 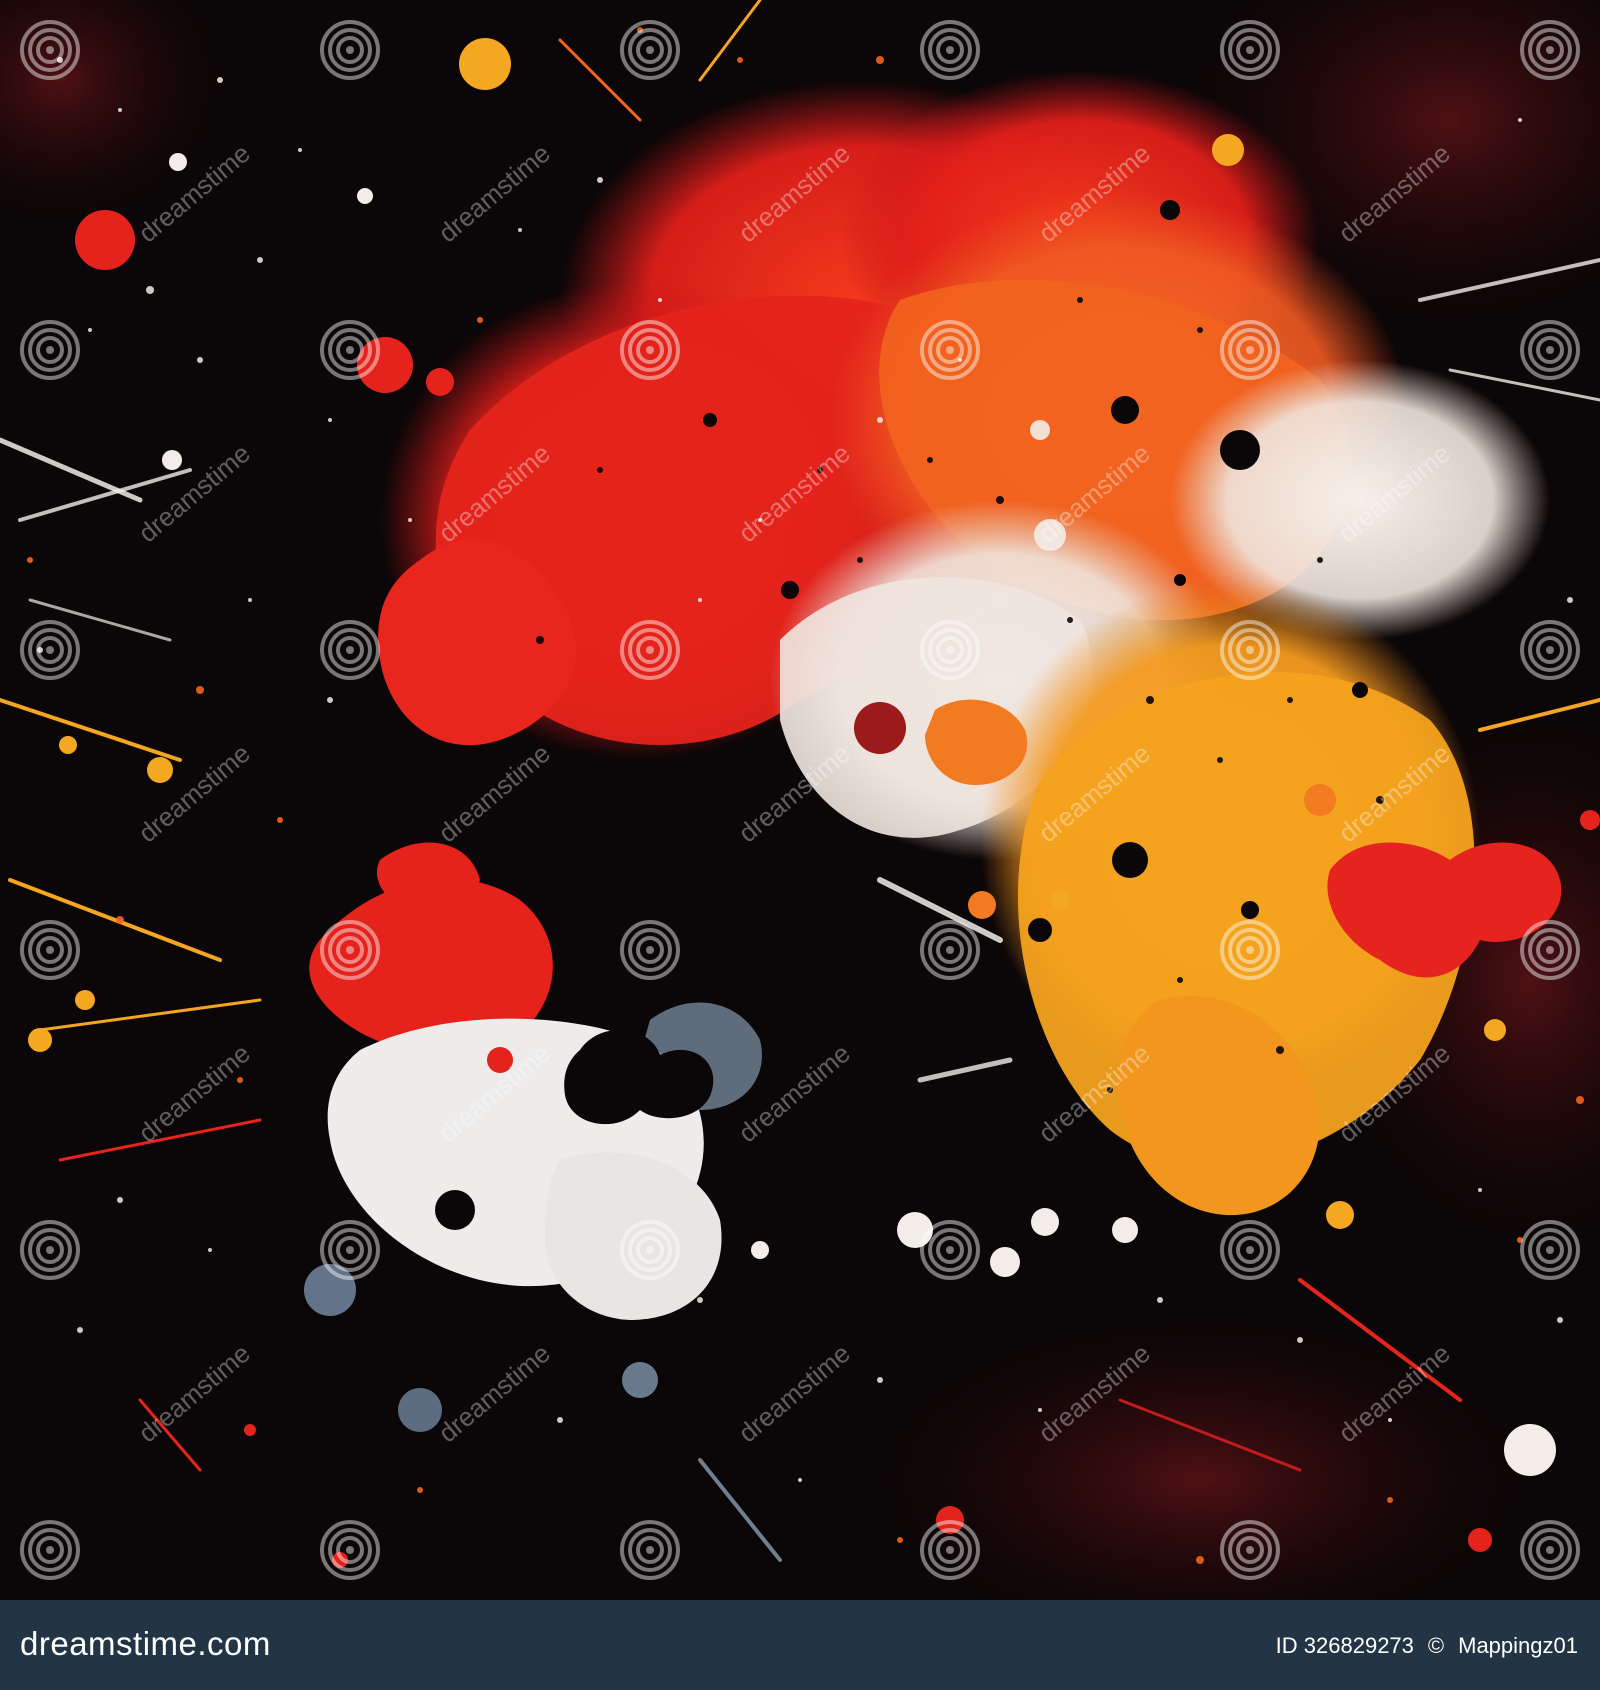 I want to click on image-credit: ID 326829273 © Mappingz01, so click(x=1427, y=1646).